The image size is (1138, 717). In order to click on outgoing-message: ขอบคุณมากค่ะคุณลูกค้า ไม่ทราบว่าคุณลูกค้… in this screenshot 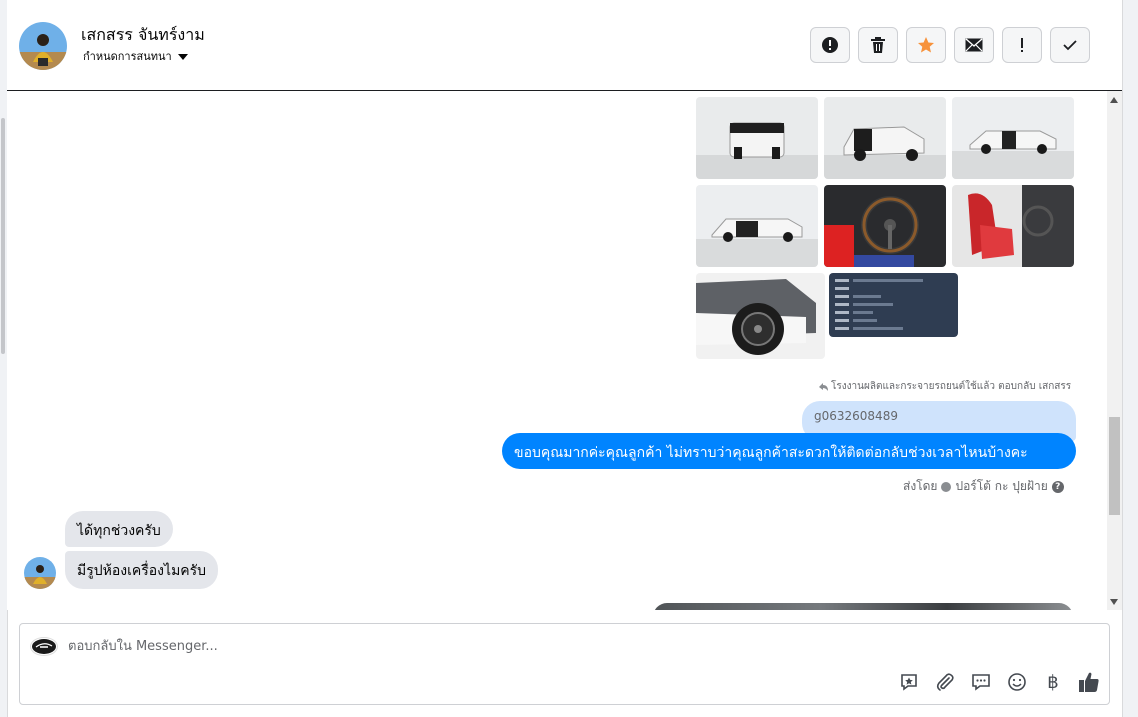, I will do `click(789, 451)`.